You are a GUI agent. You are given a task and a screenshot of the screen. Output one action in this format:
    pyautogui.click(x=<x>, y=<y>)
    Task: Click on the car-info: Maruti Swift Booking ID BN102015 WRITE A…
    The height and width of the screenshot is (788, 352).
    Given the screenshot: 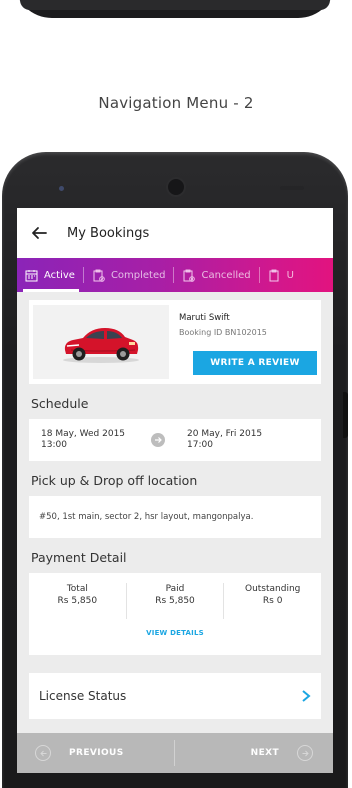 What is the action you would take?
    pyautogui.click(x=243, y=342)
    